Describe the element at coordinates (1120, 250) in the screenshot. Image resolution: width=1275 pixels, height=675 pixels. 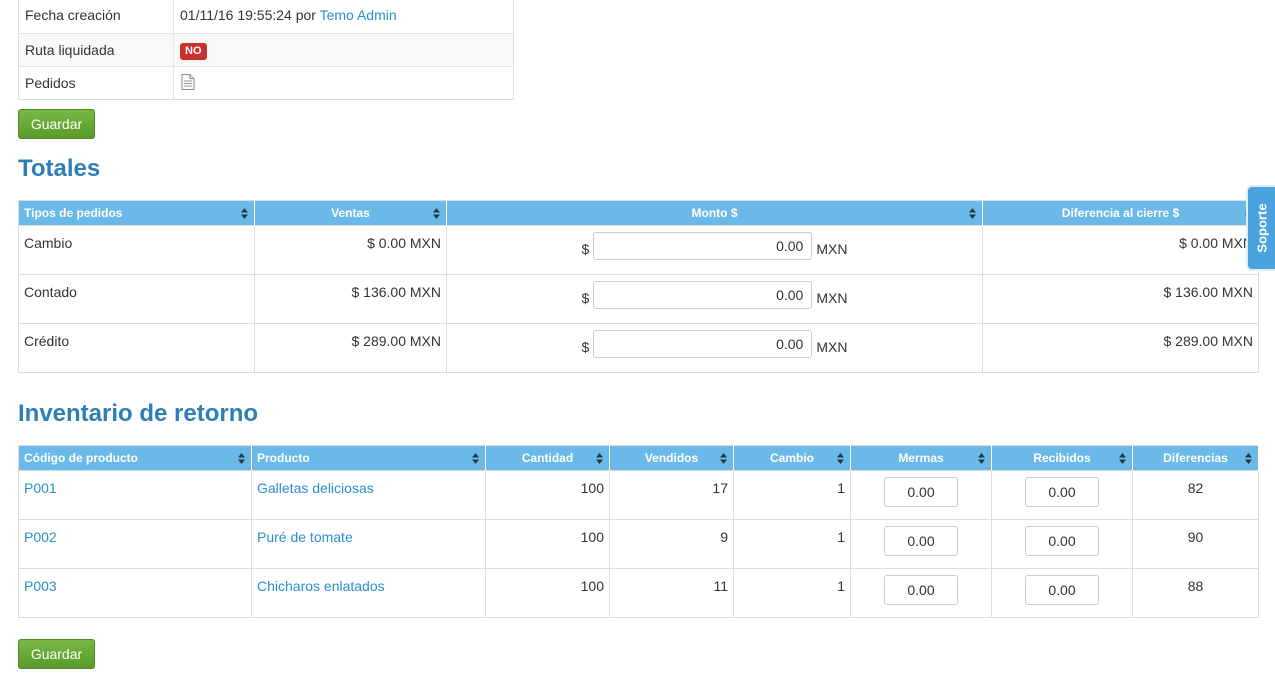
I see `diferencia-cell: $ 0.00 MXN` at that location.